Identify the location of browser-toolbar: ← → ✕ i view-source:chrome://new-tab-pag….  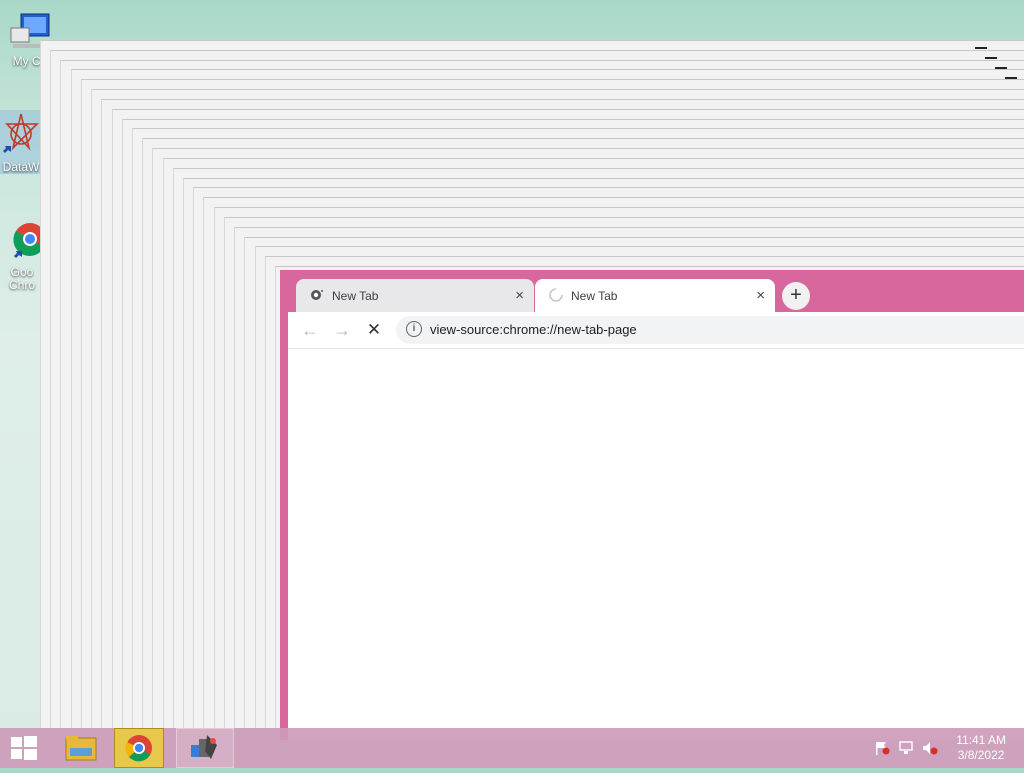
(656, 330).